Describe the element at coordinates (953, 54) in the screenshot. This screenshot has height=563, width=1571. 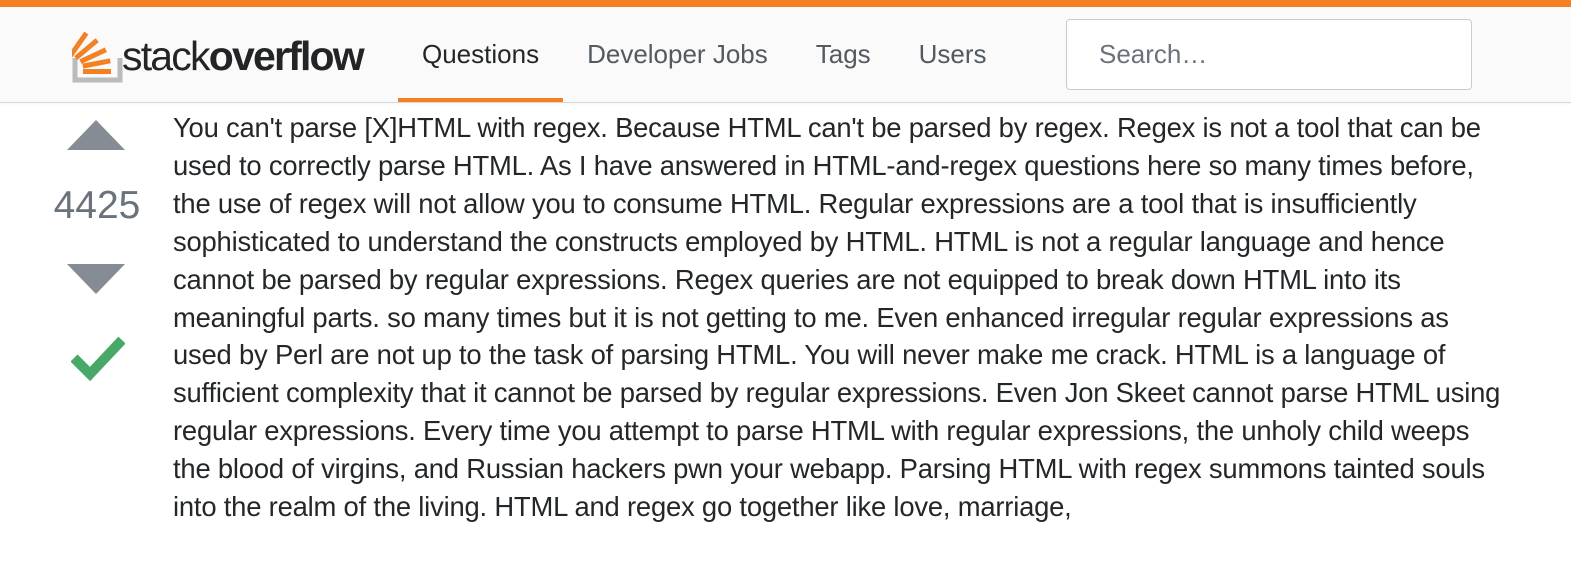
I see `nav-users: Users` at that location.